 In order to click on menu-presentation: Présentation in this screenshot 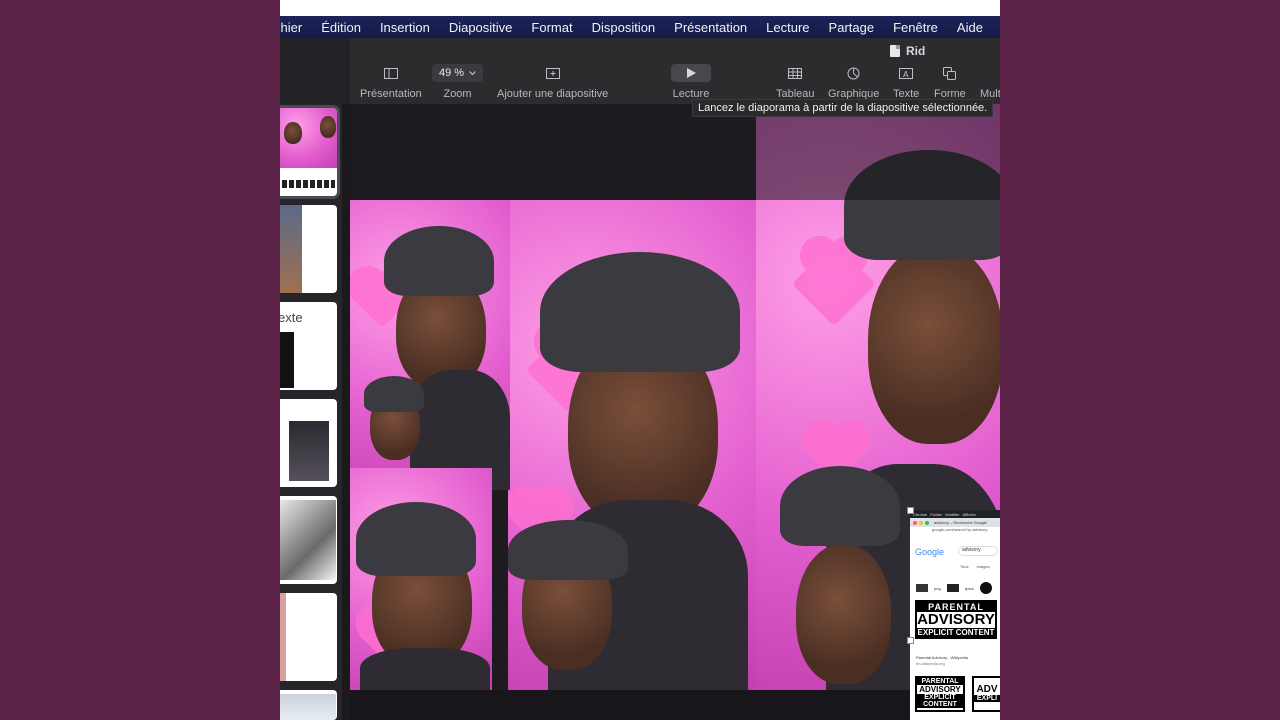, I will do `click(710, 27)`.